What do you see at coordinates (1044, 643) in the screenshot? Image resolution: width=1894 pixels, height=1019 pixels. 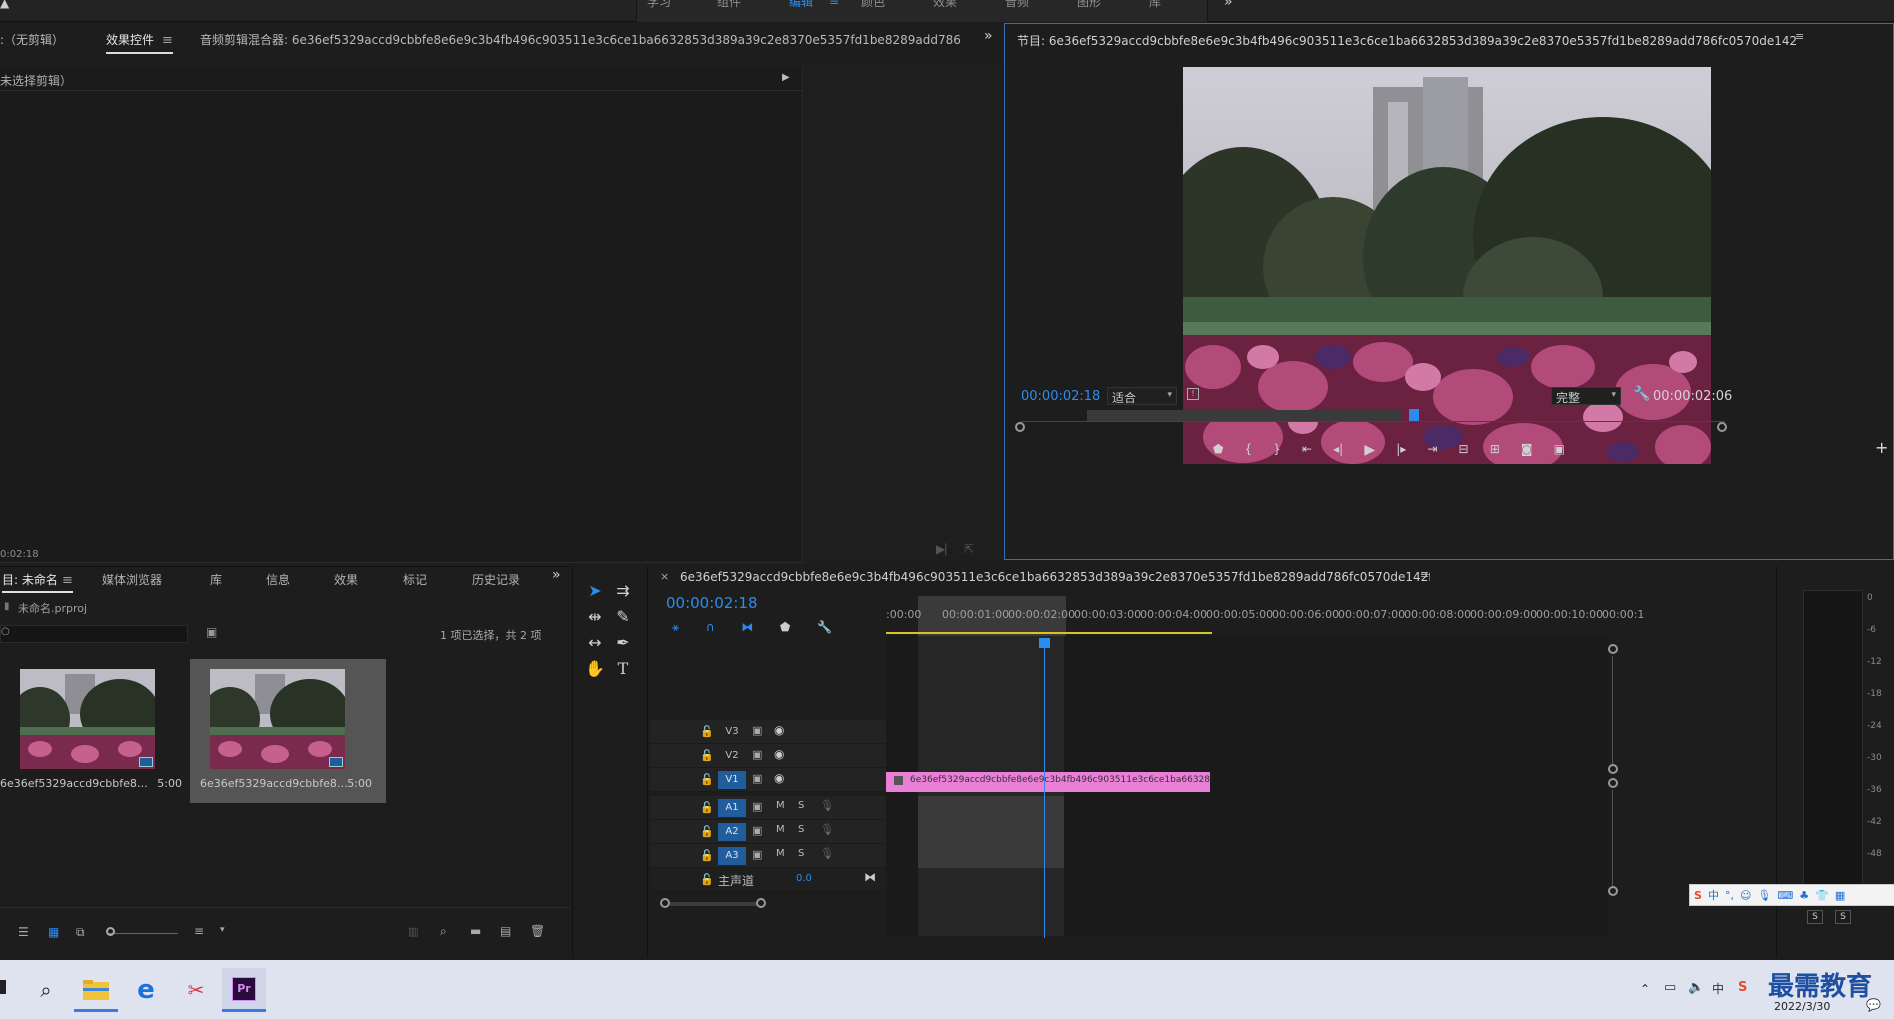 I see `playhead-handle` at bounding box center [1044, 643].